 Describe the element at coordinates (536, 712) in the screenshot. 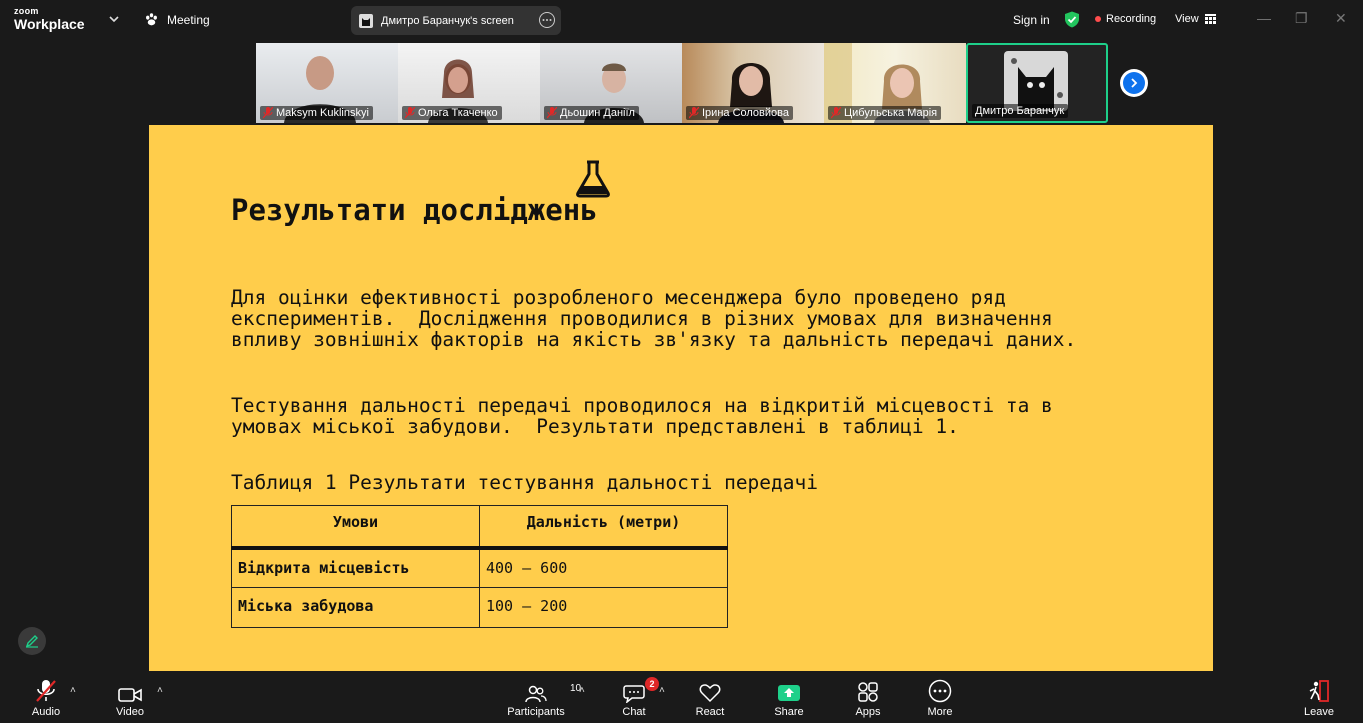

I see `participants-label: Participants` at that location.